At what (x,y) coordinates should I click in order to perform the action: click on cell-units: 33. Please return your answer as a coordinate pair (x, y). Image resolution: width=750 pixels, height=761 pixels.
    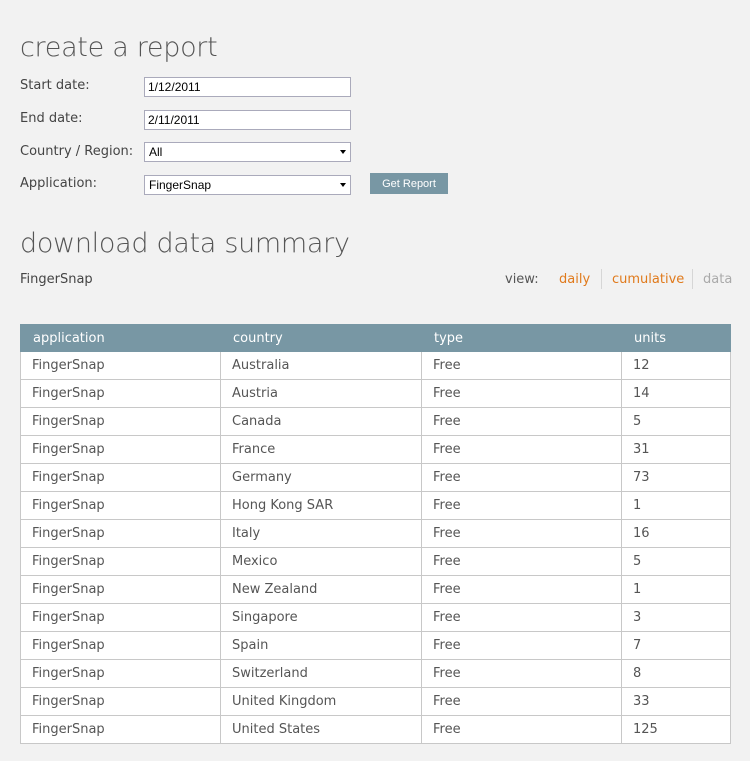
    Looking at the image, I should click on (676, 701).